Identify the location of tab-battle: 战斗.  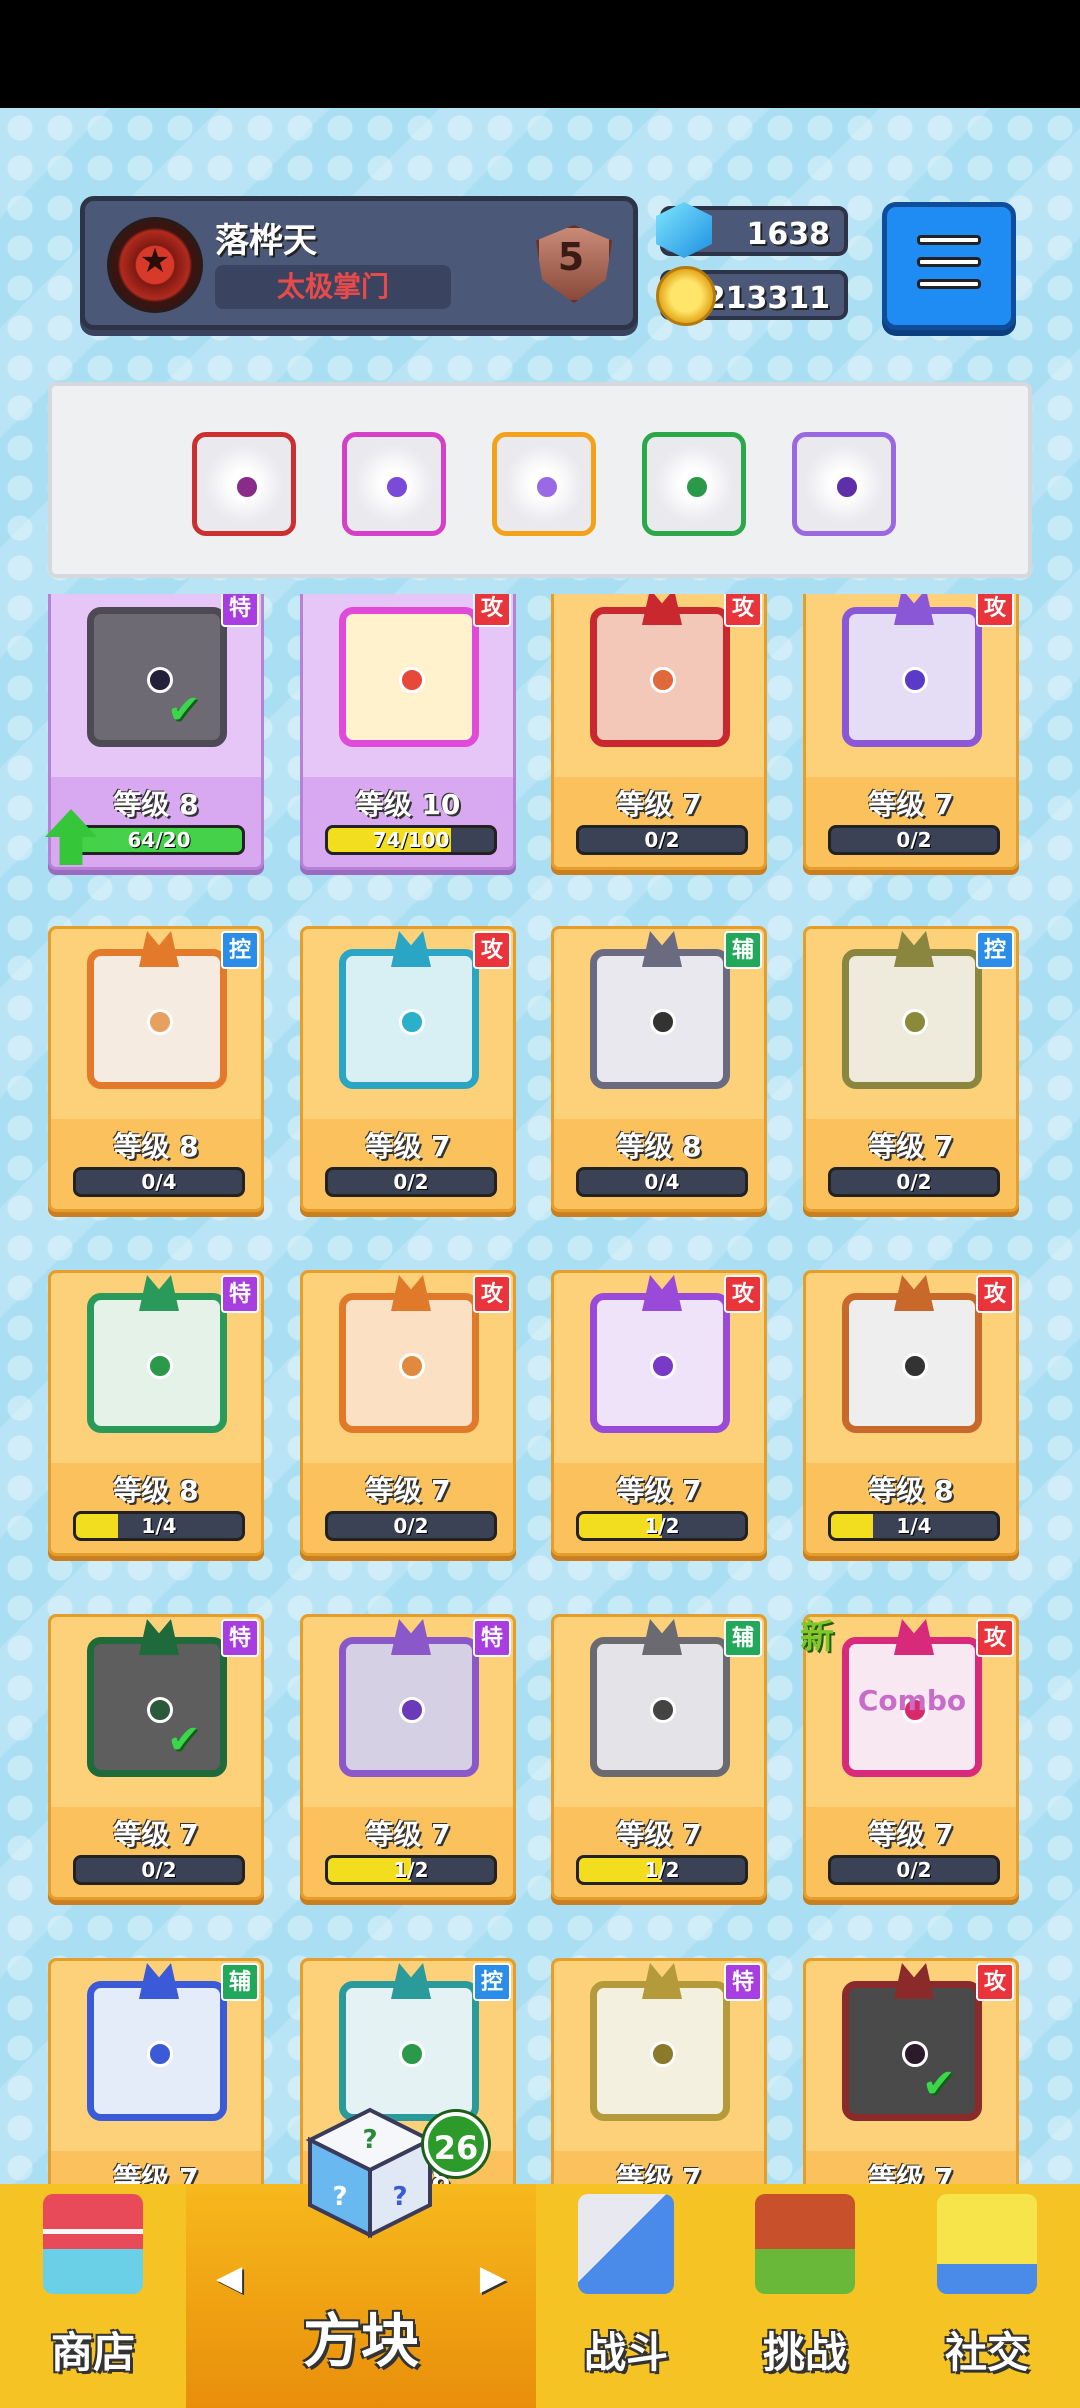
(626, 2296).